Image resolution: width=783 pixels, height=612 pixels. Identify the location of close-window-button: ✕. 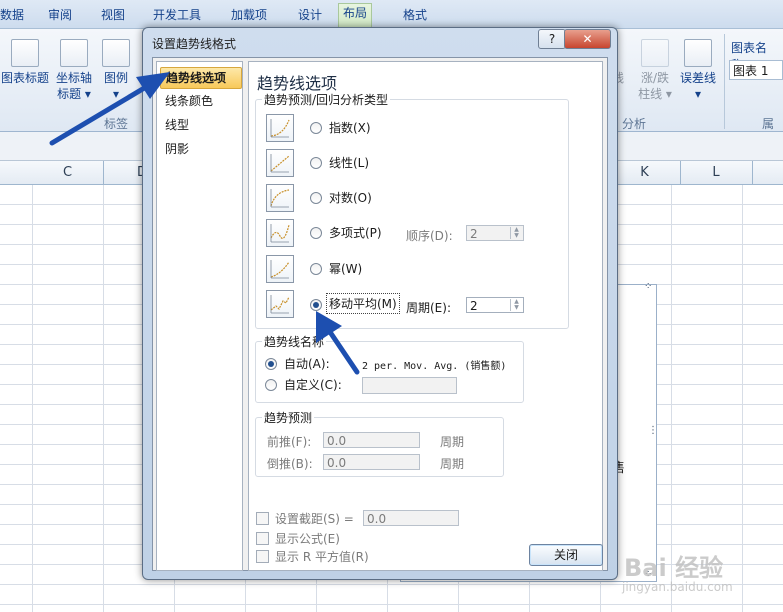
(587, 39).